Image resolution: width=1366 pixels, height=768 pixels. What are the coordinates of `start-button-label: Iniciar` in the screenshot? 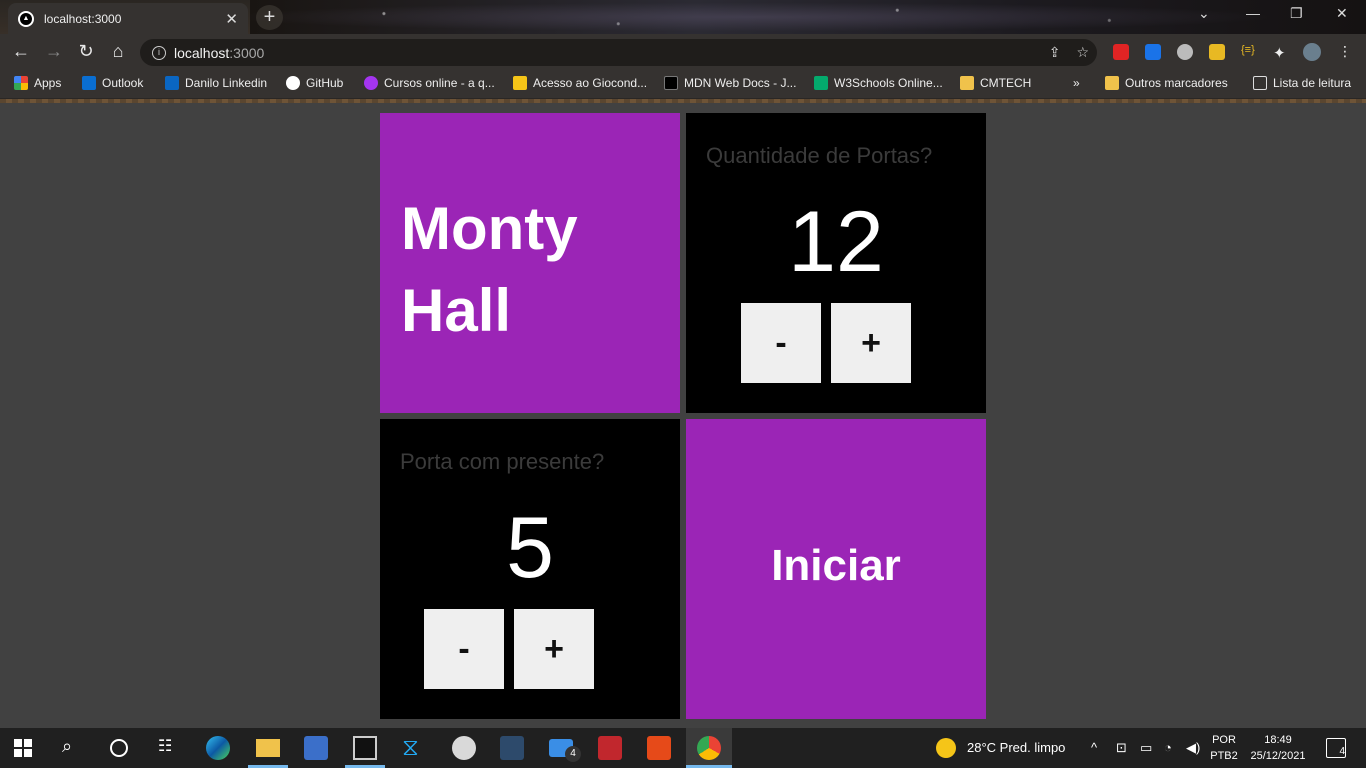 It's located at (836, 566).